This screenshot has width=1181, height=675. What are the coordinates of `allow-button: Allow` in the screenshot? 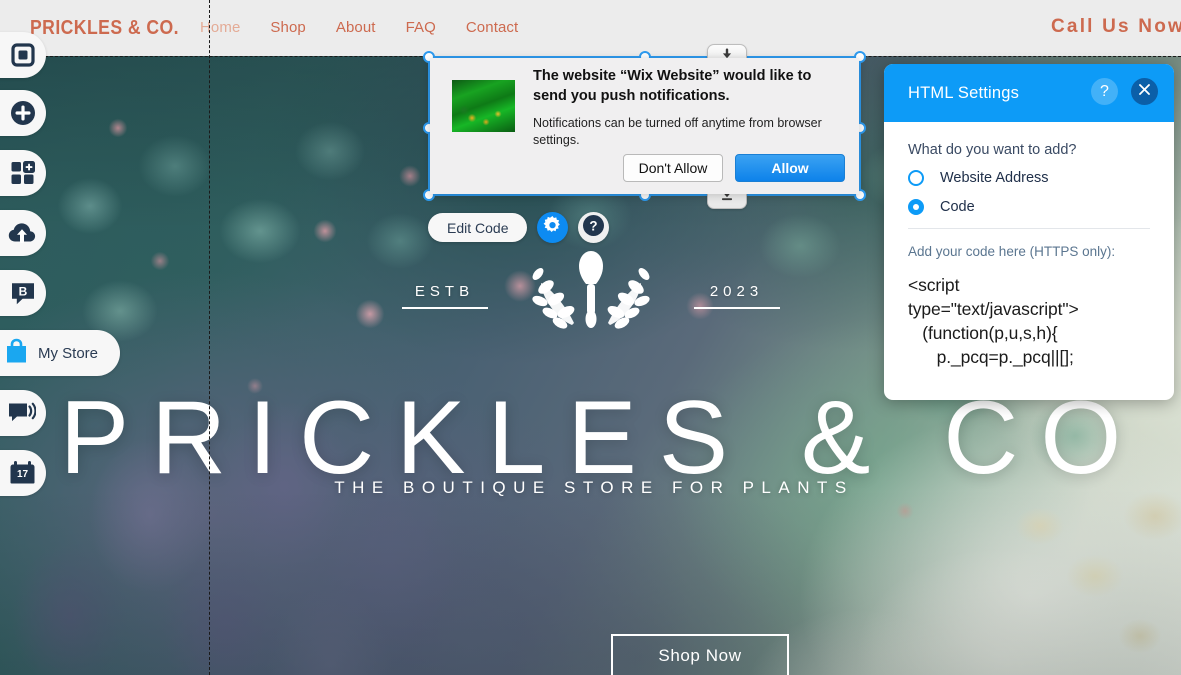 It's located at (790, 168).